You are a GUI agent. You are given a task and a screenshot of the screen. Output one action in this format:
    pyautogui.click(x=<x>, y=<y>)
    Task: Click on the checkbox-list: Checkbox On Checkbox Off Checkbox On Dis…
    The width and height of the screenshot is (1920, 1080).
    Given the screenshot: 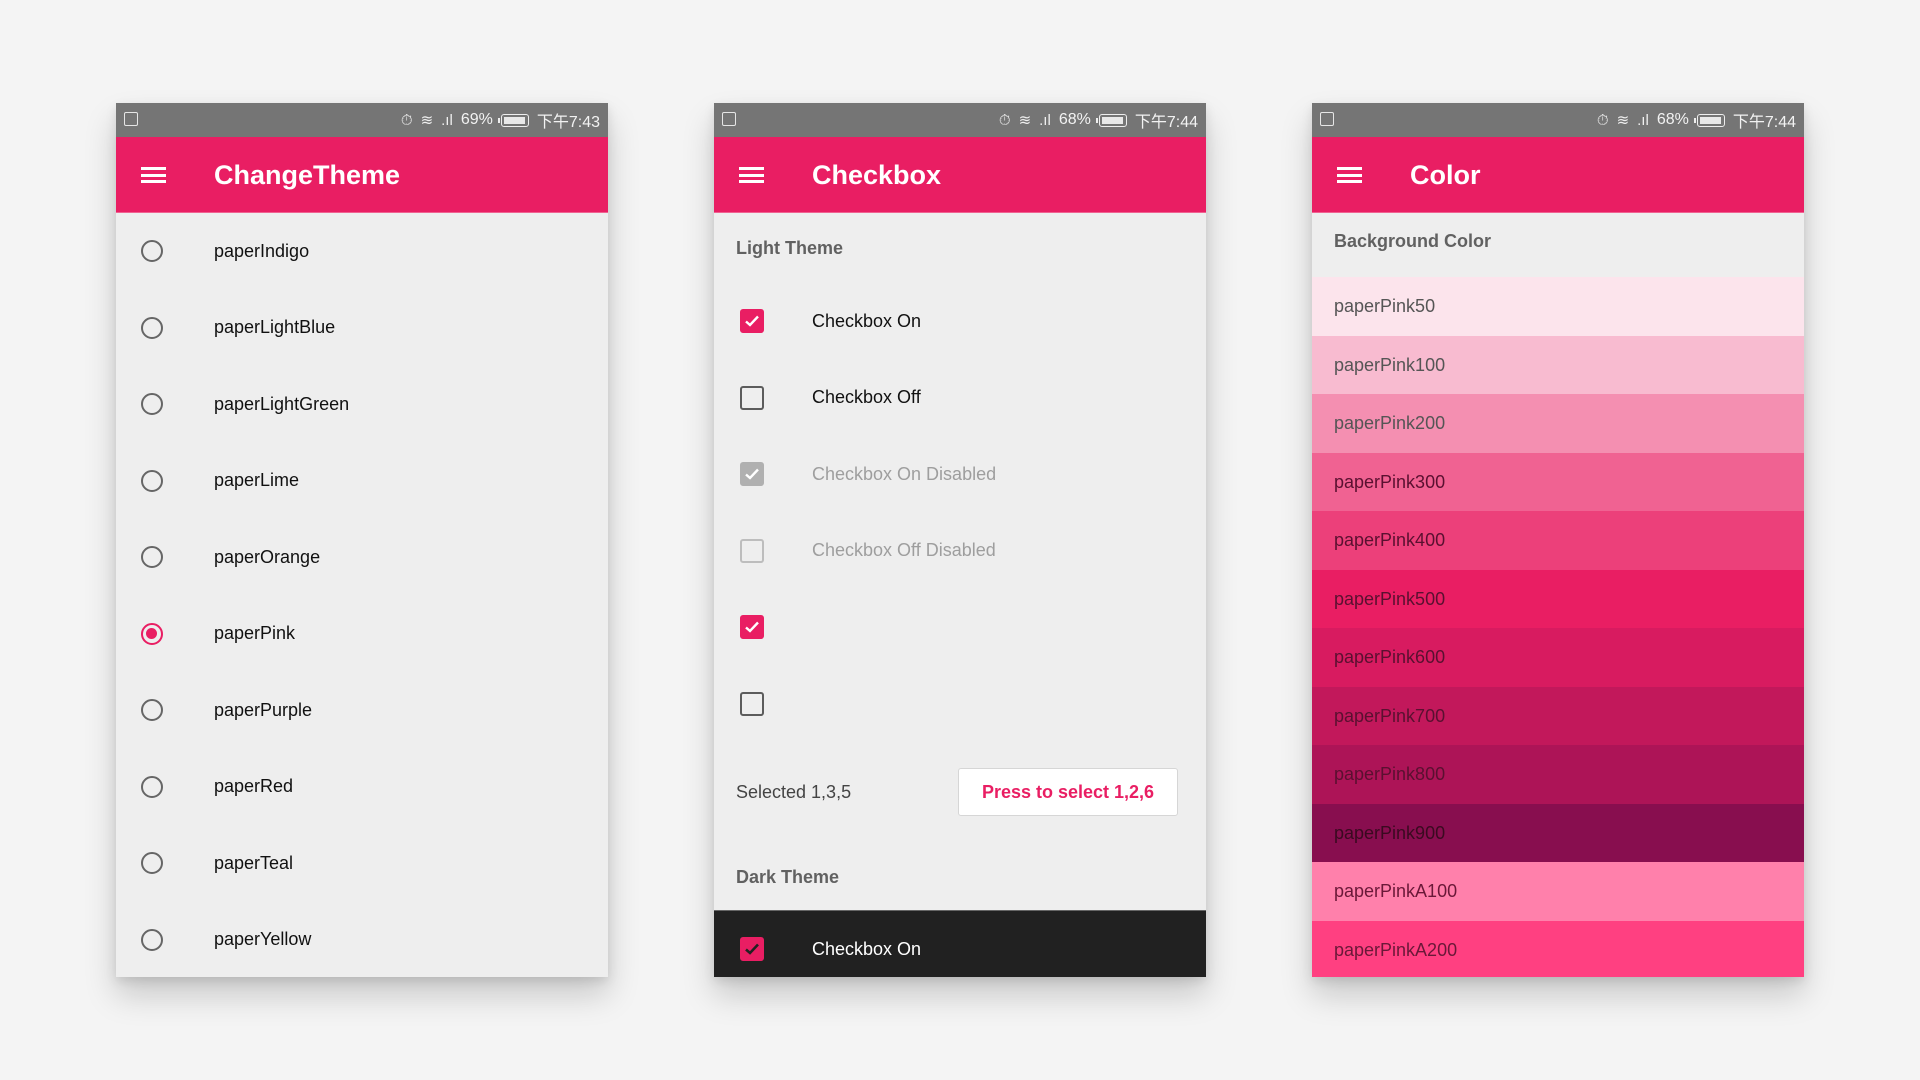 What is the action you would take?
    pyautogui.click(x=960, y=512)
    